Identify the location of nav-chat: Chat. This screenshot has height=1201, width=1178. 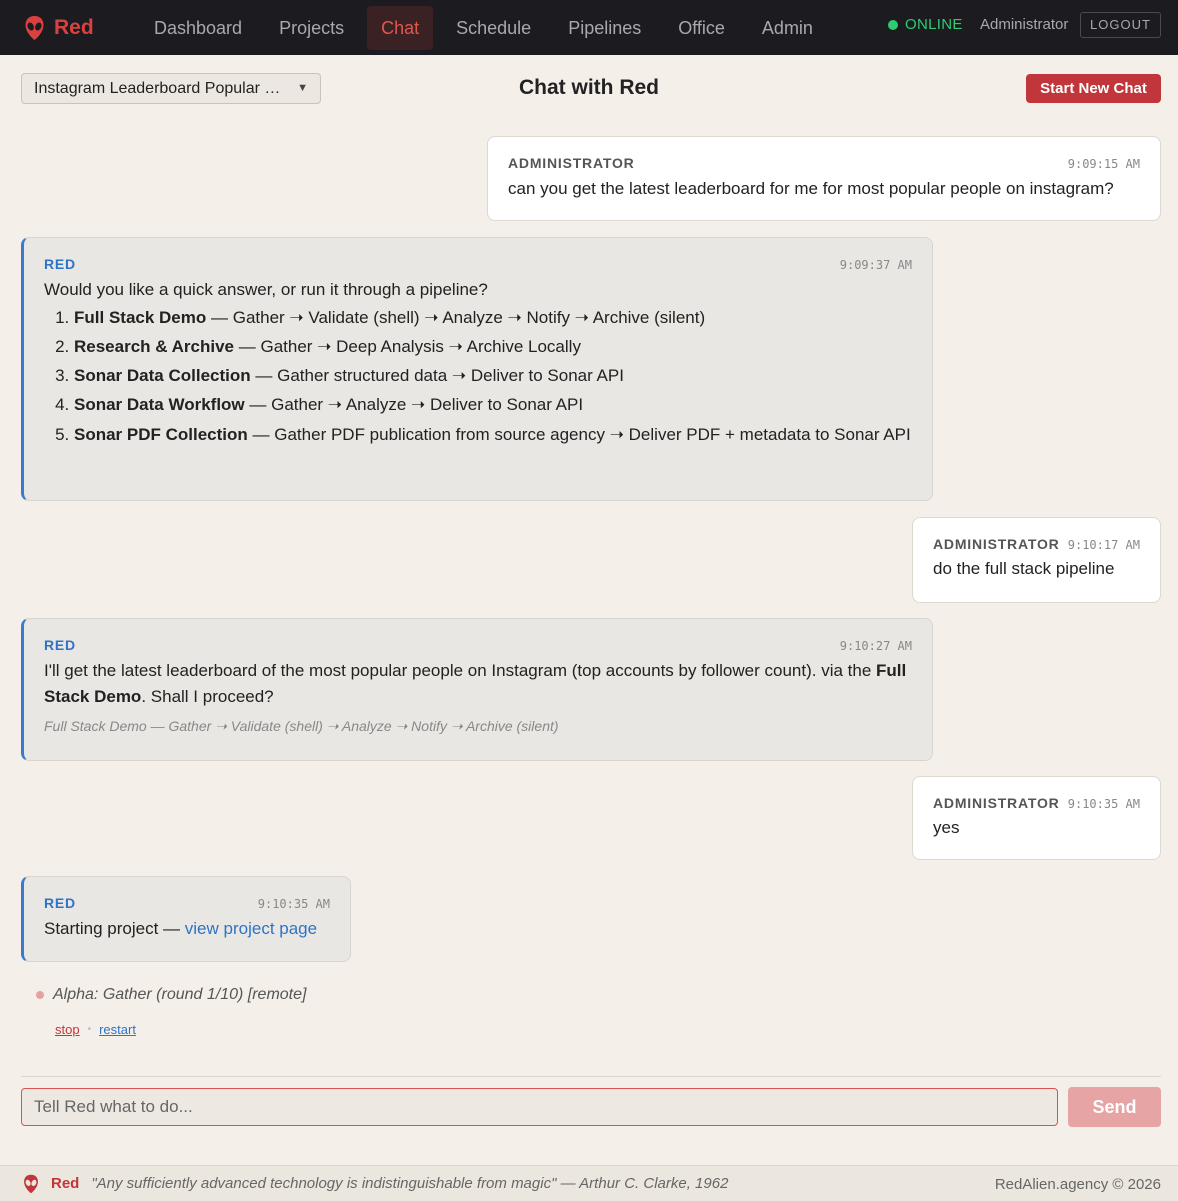
(400, 27).